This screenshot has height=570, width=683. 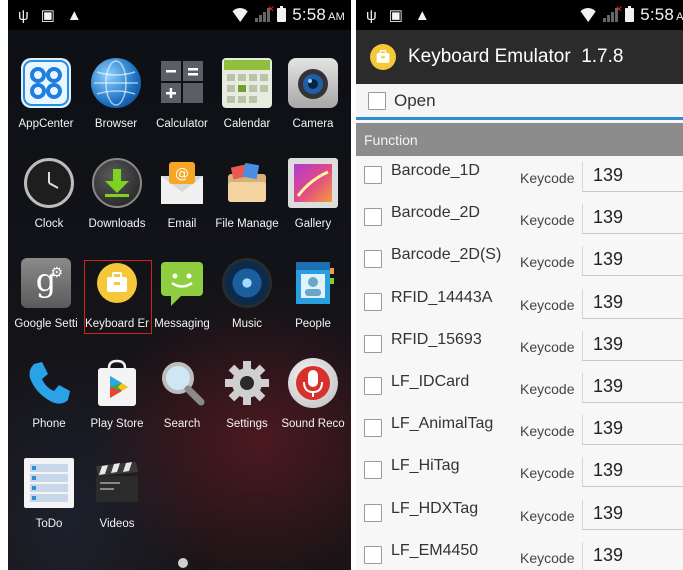 I want to click on function-name: RFID_14443A, so click(x=442, y=297).